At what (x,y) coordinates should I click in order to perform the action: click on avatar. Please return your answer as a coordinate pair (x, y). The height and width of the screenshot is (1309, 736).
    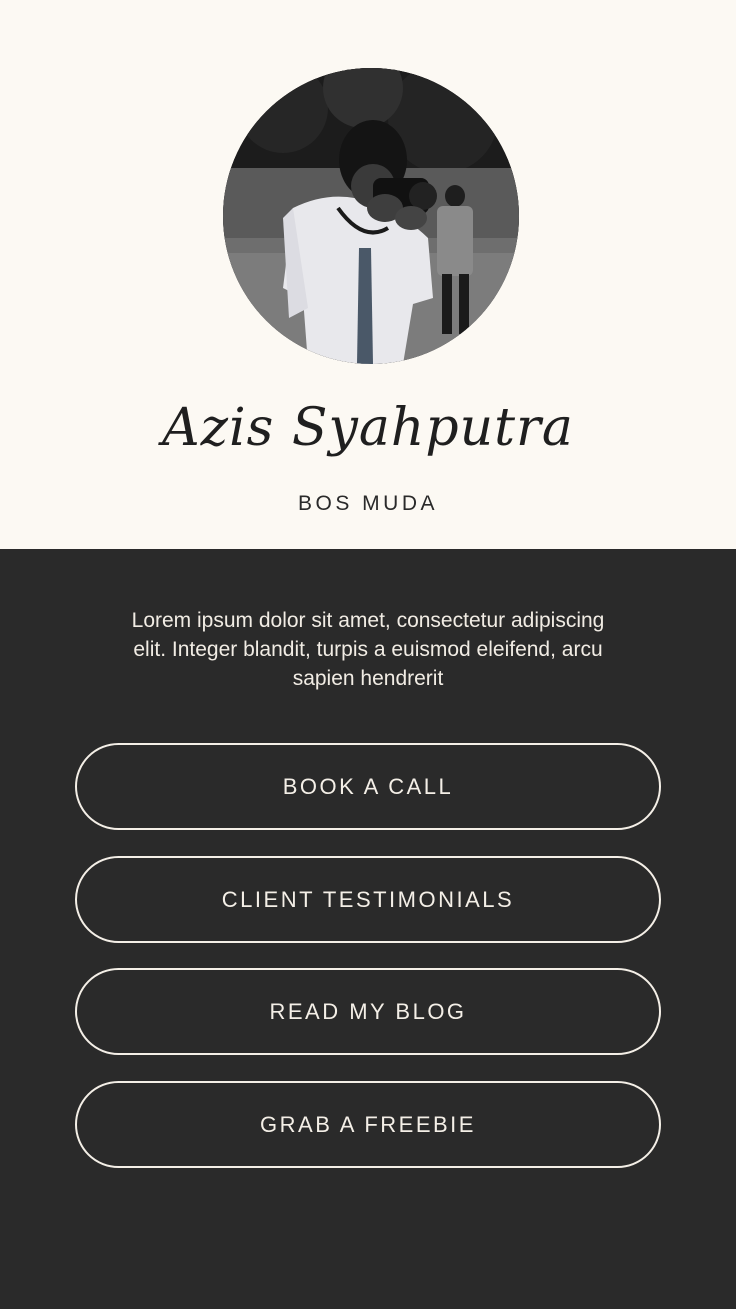
    Looking at the image, I should click on (371, 216).